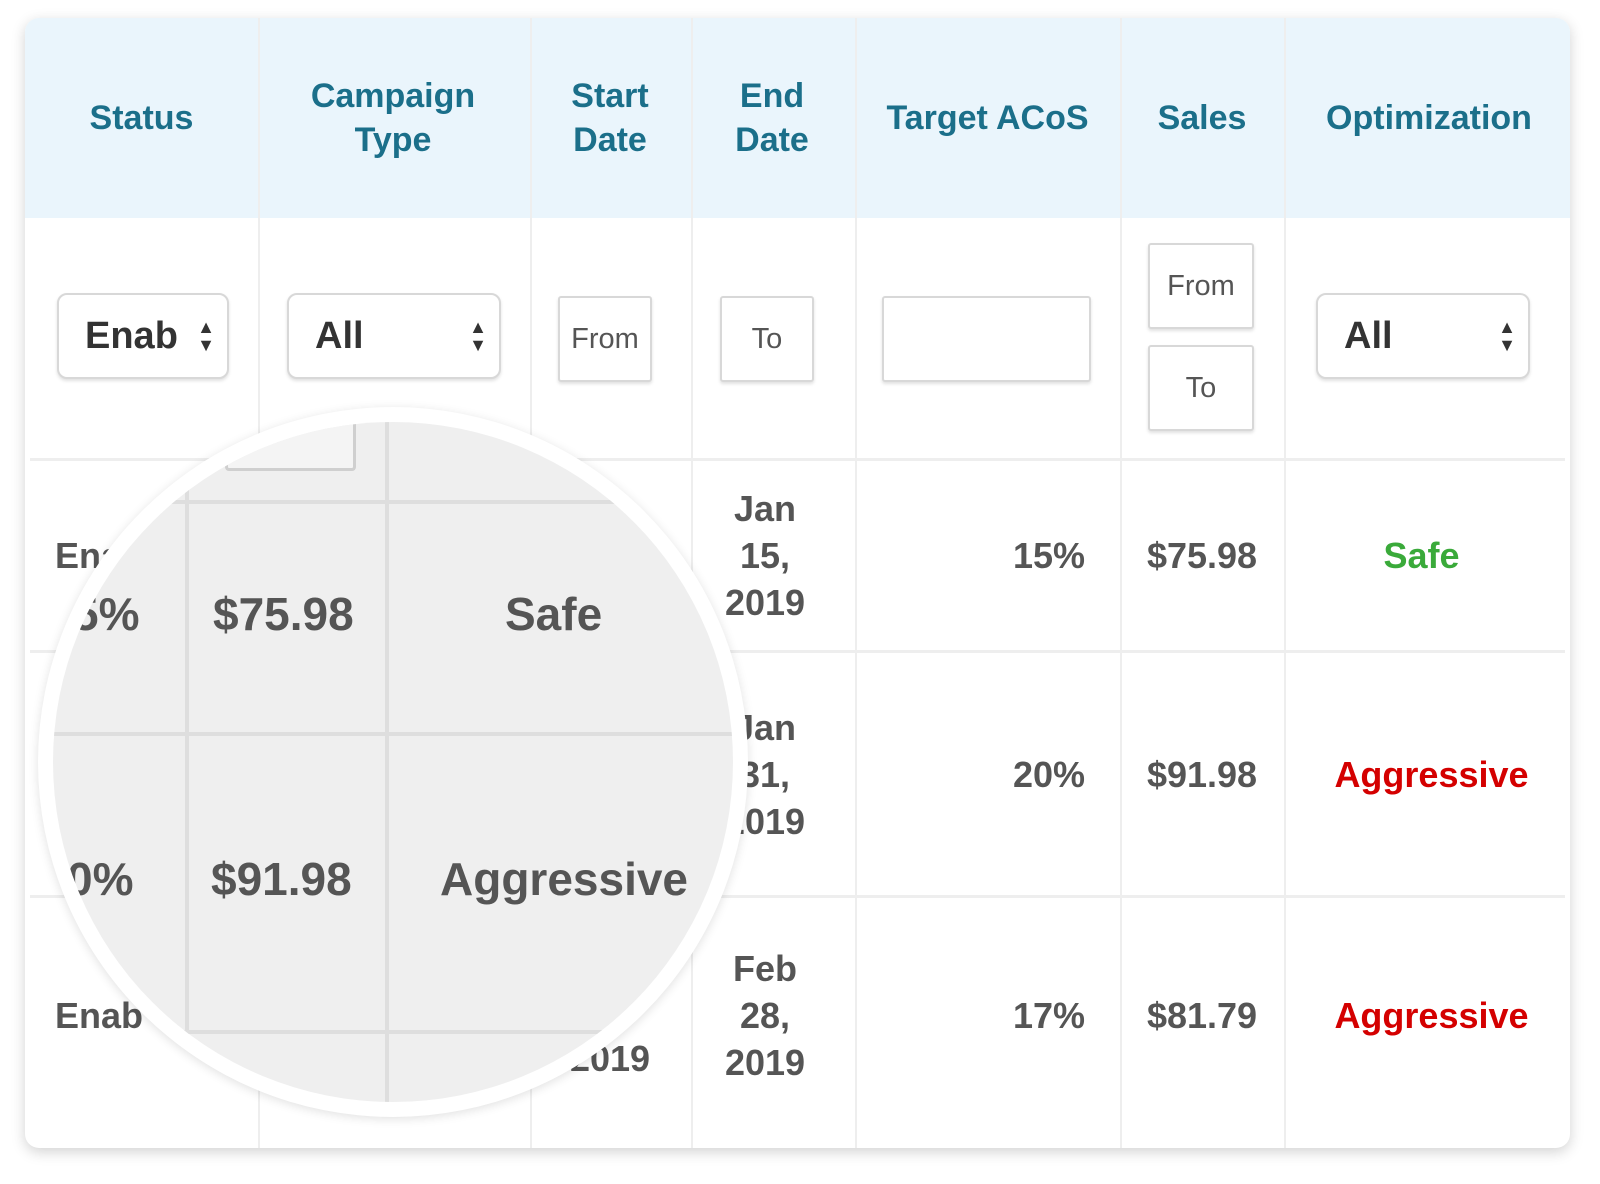 This screenshot has width=1600, height=1184. I want to click on status-filter-value: Enab, so click(131, 335).